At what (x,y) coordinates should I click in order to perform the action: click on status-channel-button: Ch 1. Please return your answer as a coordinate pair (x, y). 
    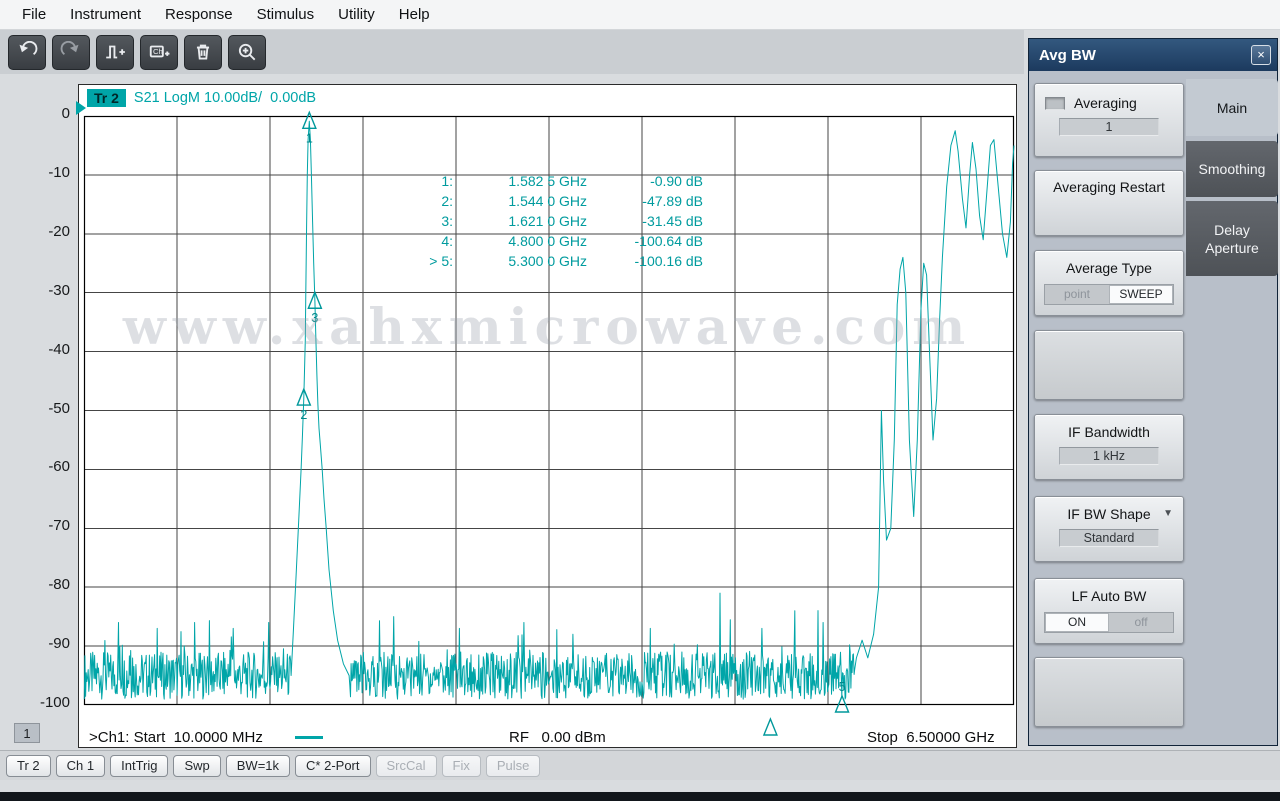
    Looking at the image, I should click on (80, 765).